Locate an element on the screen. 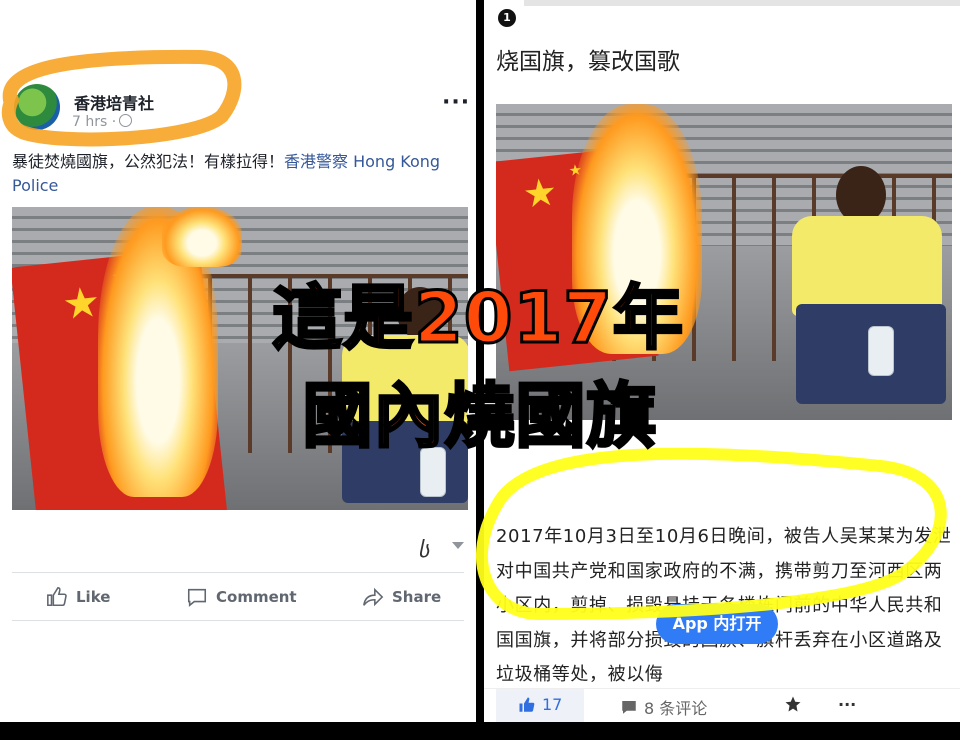  chevron-down-icon is located at coordinates (458, 545).